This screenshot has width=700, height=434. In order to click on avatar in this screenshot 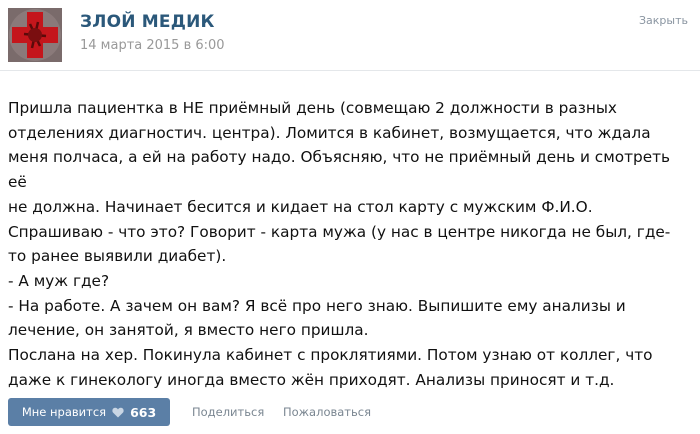, I will do `click(35, 35)`.